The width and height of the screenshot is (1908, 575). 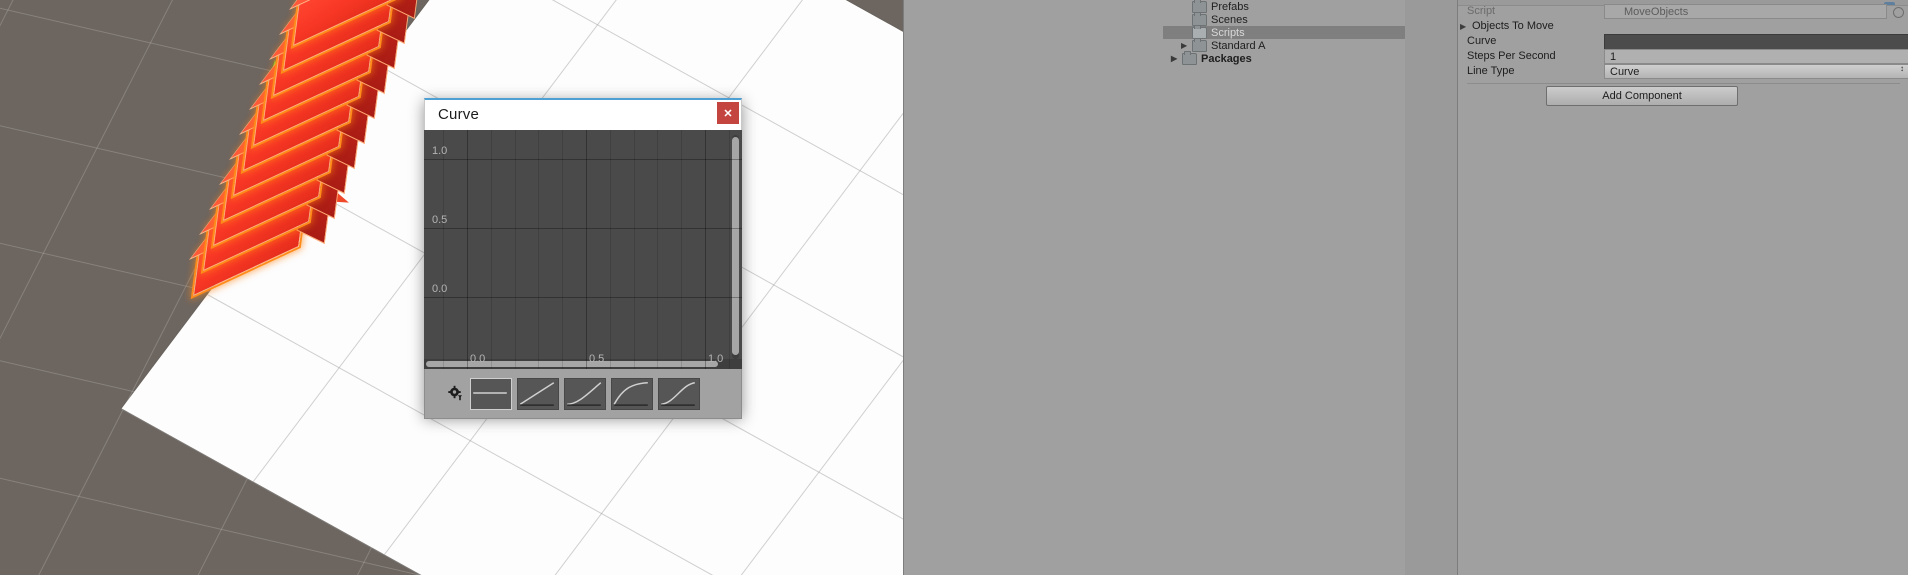 What do you see at coordinates (735, 247) in the screenshot?
I see `curve-vertical-scrollbar` at bounding box center [735, 247].